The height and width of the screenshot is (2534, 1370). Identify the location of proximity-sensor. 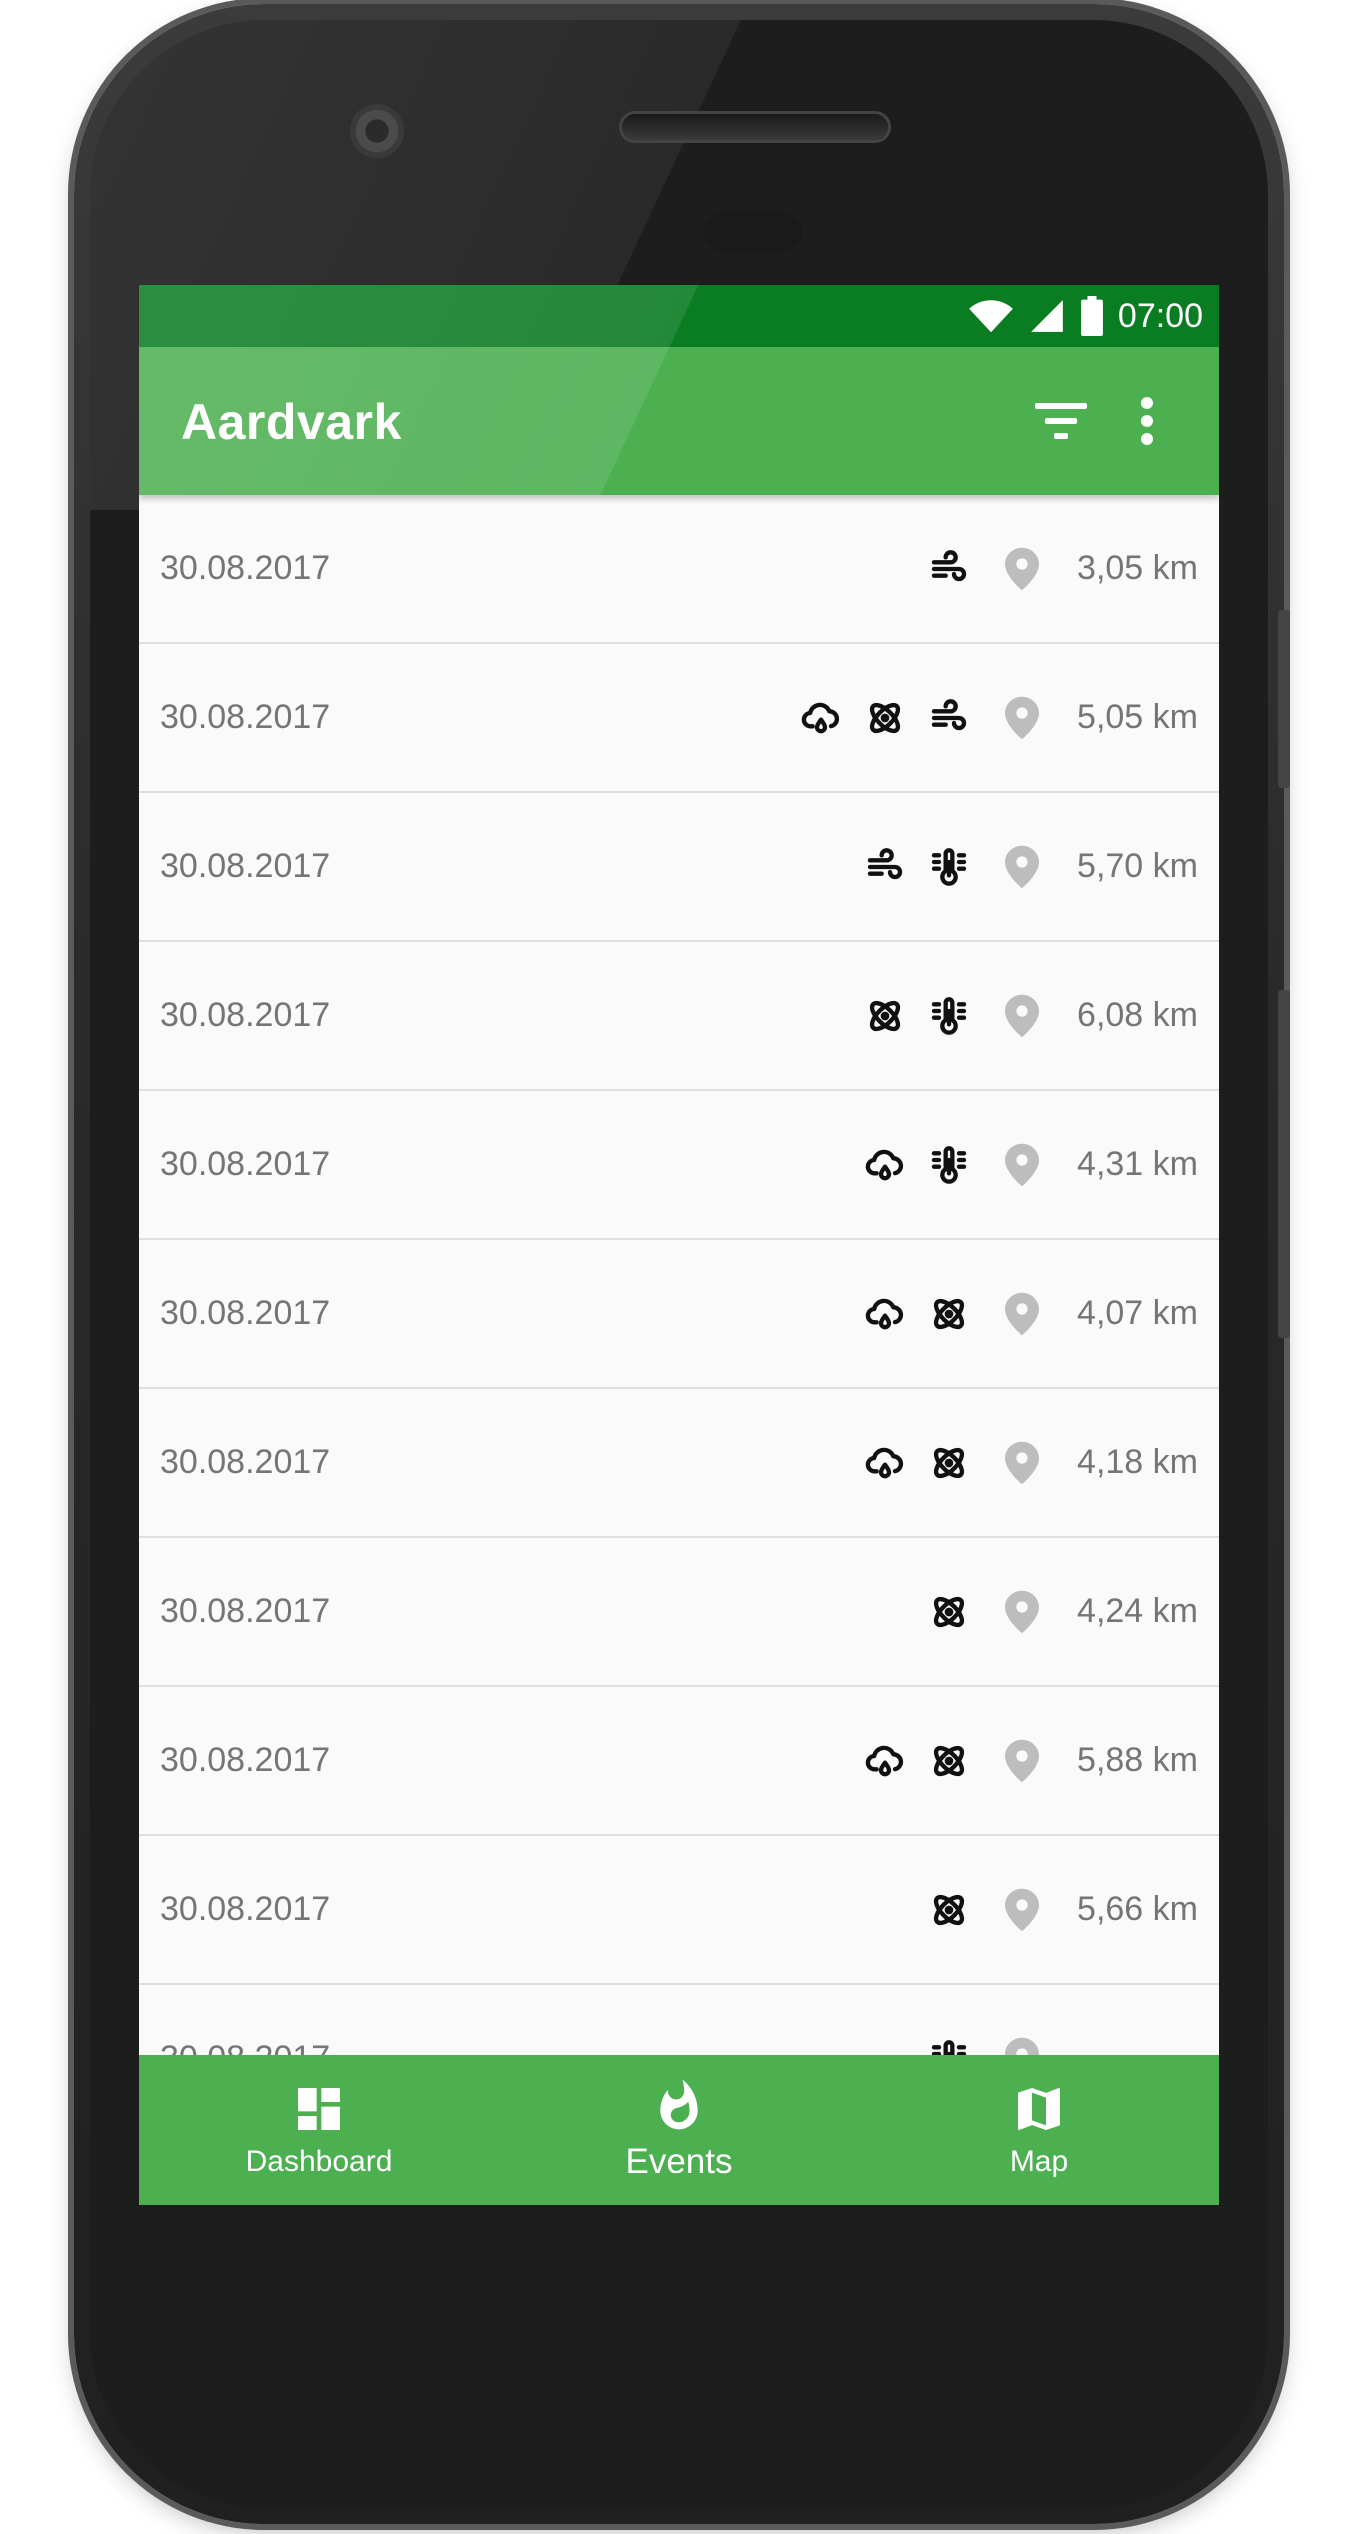
(753, 232).